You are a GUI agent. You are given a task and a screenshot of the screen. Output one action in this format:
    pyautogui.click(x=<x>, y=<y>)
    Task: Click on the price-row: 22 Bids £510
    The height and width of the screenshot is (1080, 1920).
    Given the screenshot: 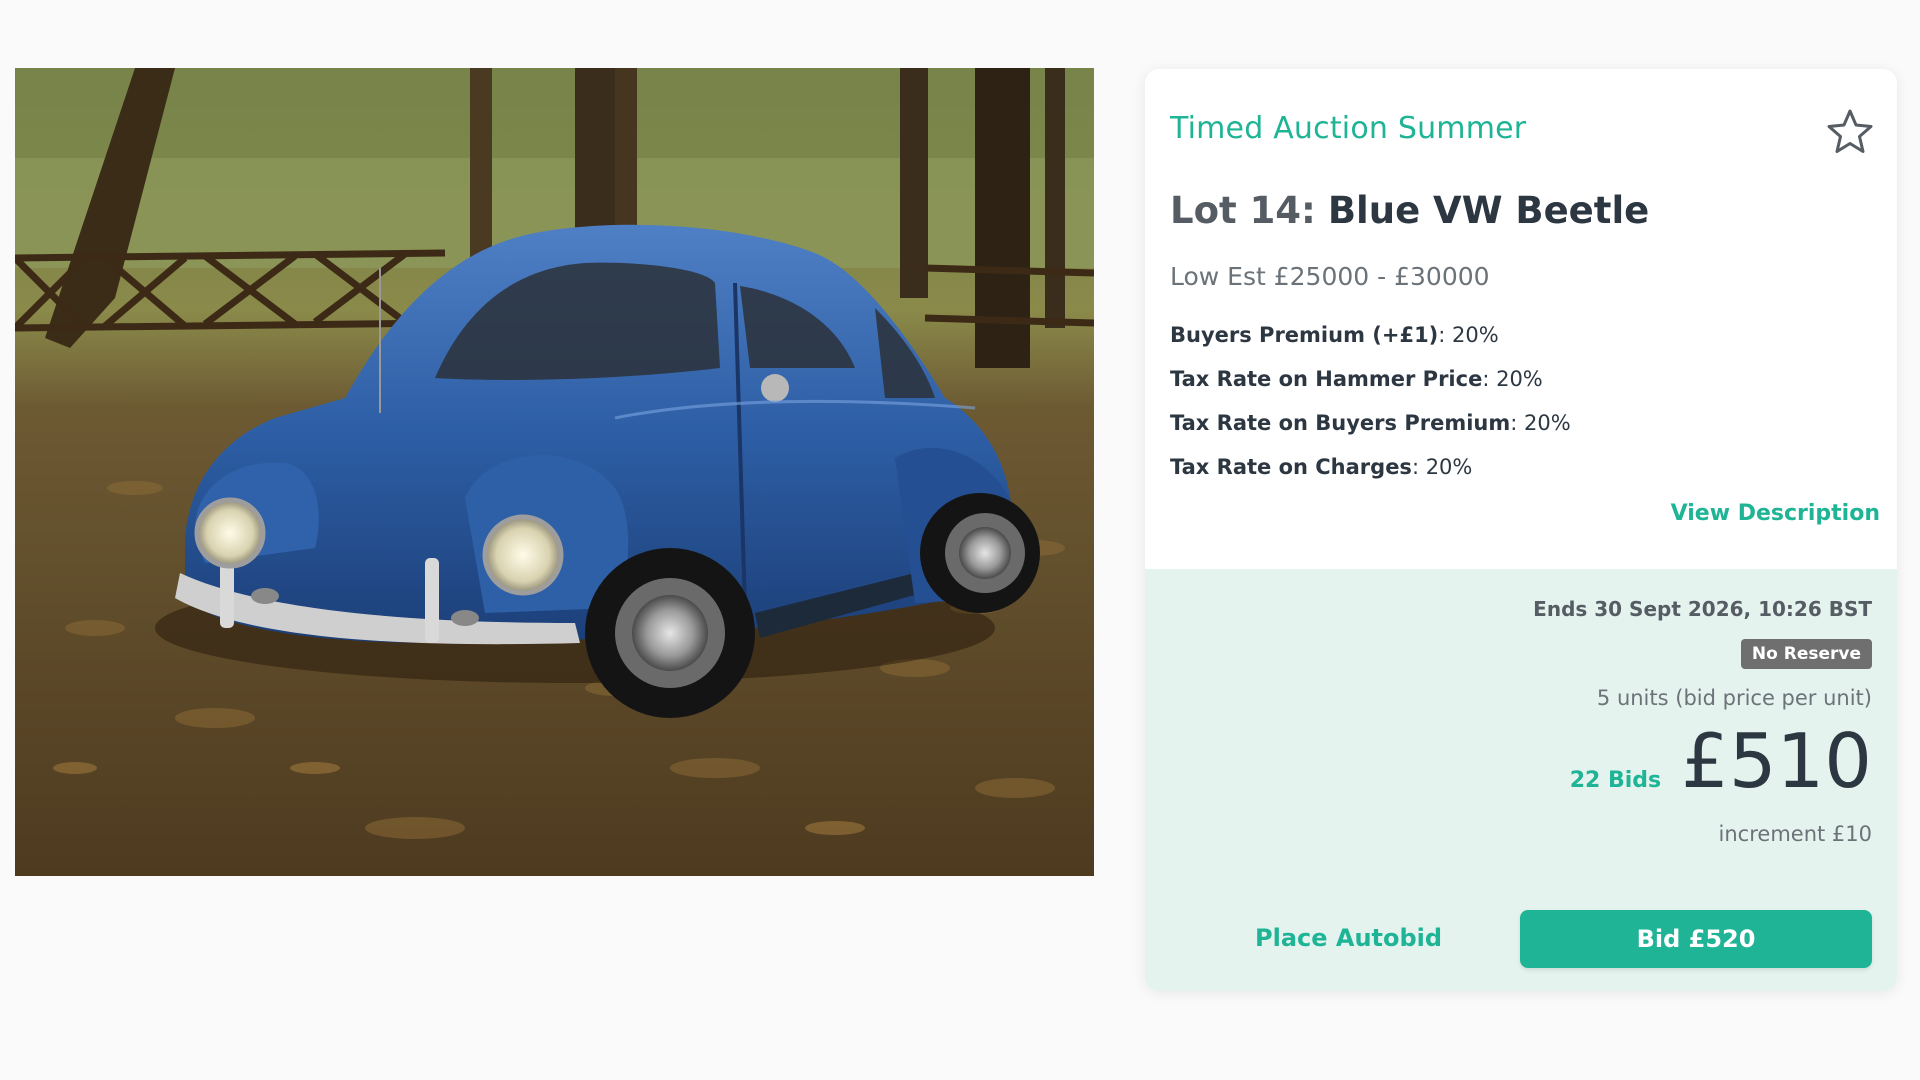 What is the action you would take?
    pyautogui.click(x=1721, y=761)
    